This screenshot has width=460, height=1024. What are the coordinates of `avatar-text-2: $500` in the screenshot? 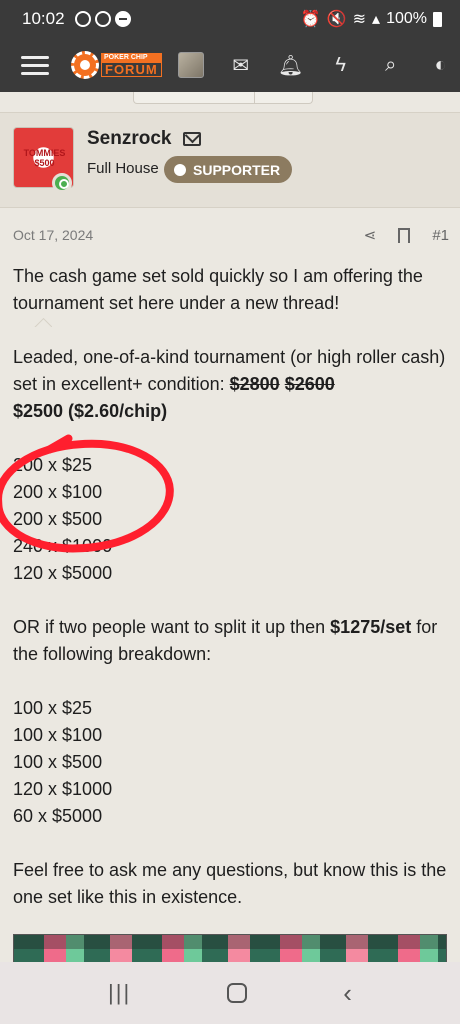 It's located at (44, 162).